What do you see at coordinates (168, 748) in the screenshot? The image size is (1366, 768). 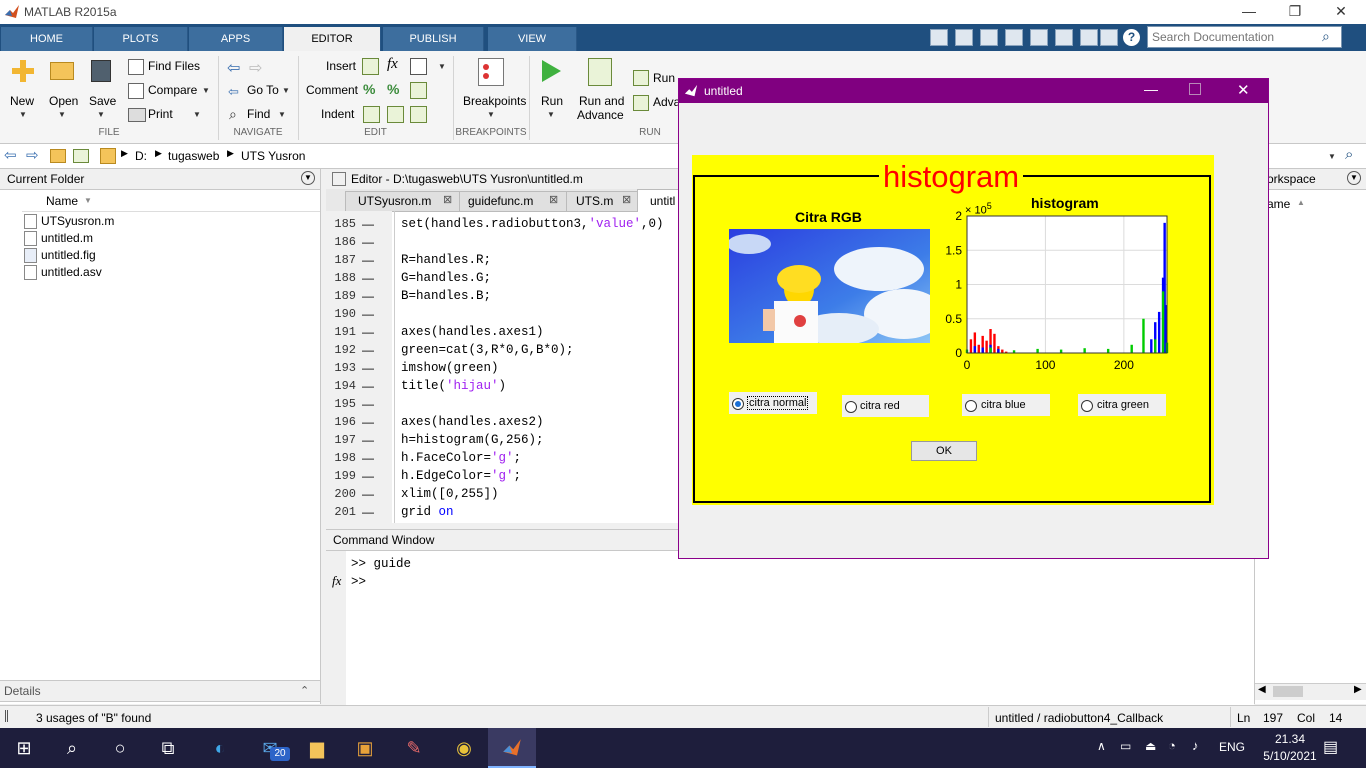 I see `task-view-icon: ⧉` at bounding box center [168, 748].